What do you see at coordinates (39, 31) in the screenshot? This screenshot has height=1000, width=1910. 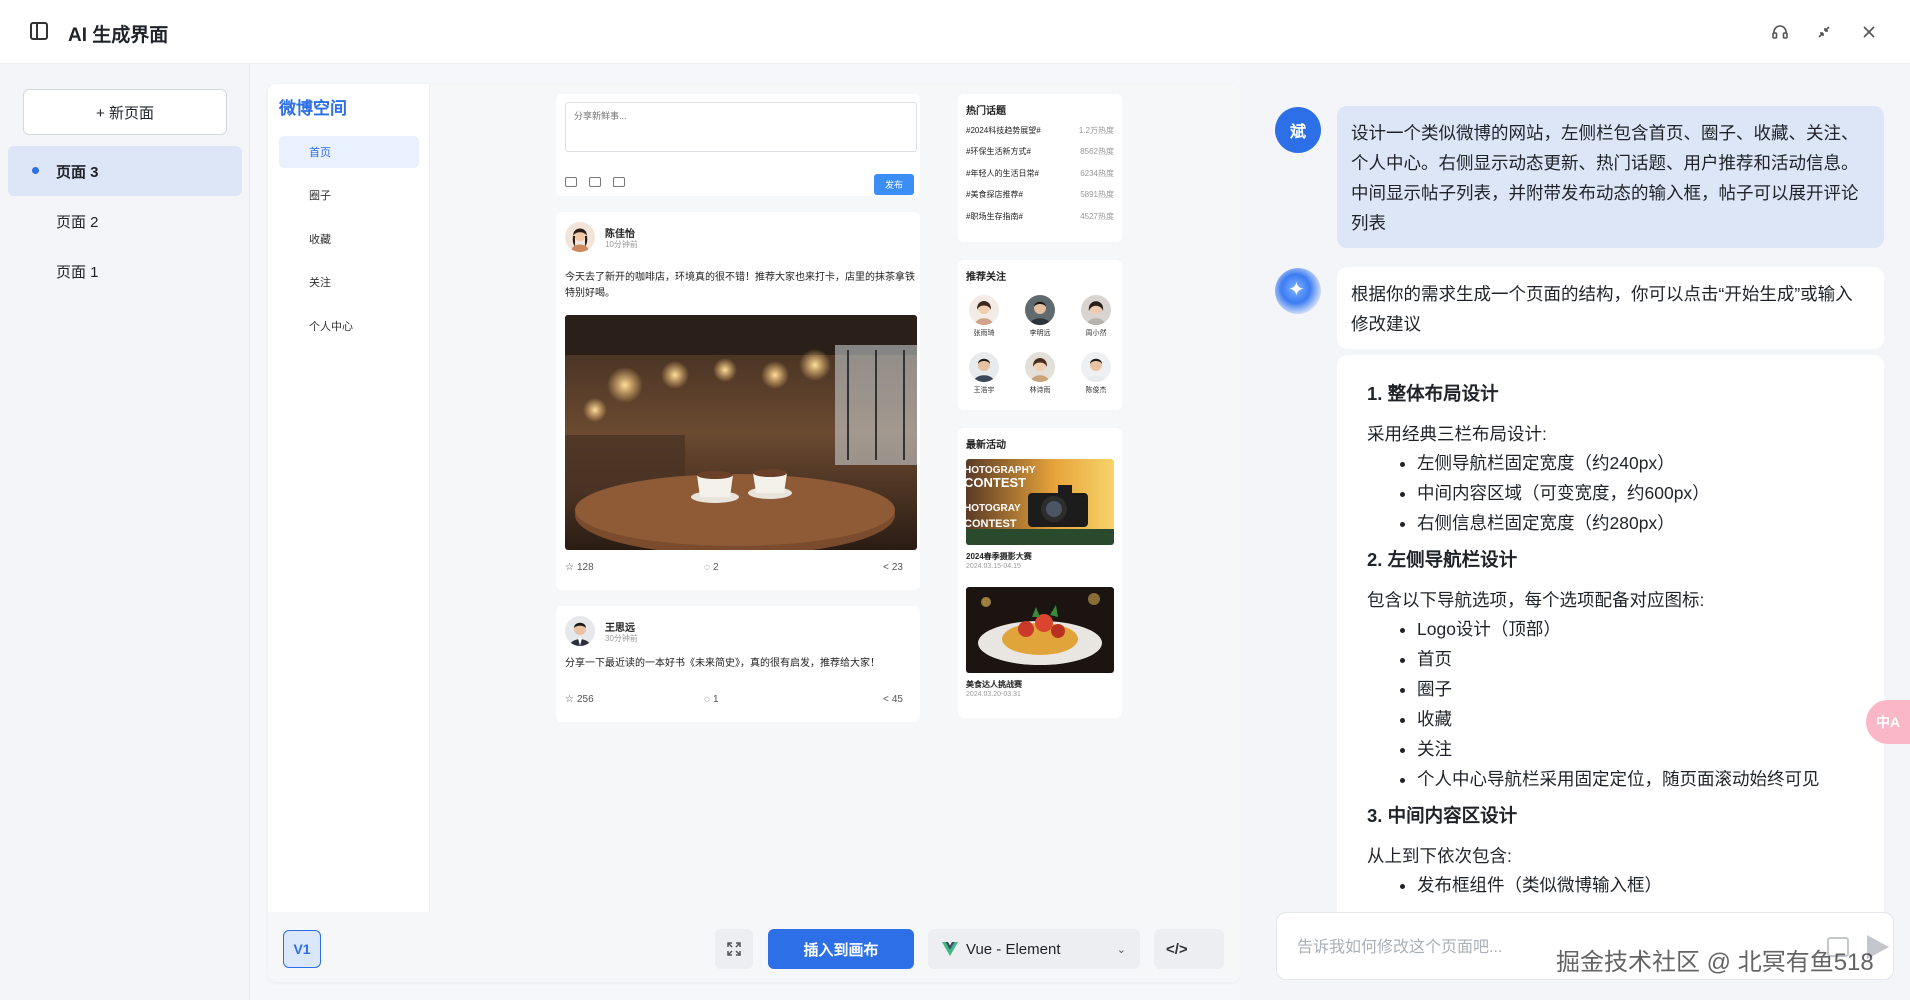 I see `sidebar-toggle-icon` at bounding box center [39, 31].